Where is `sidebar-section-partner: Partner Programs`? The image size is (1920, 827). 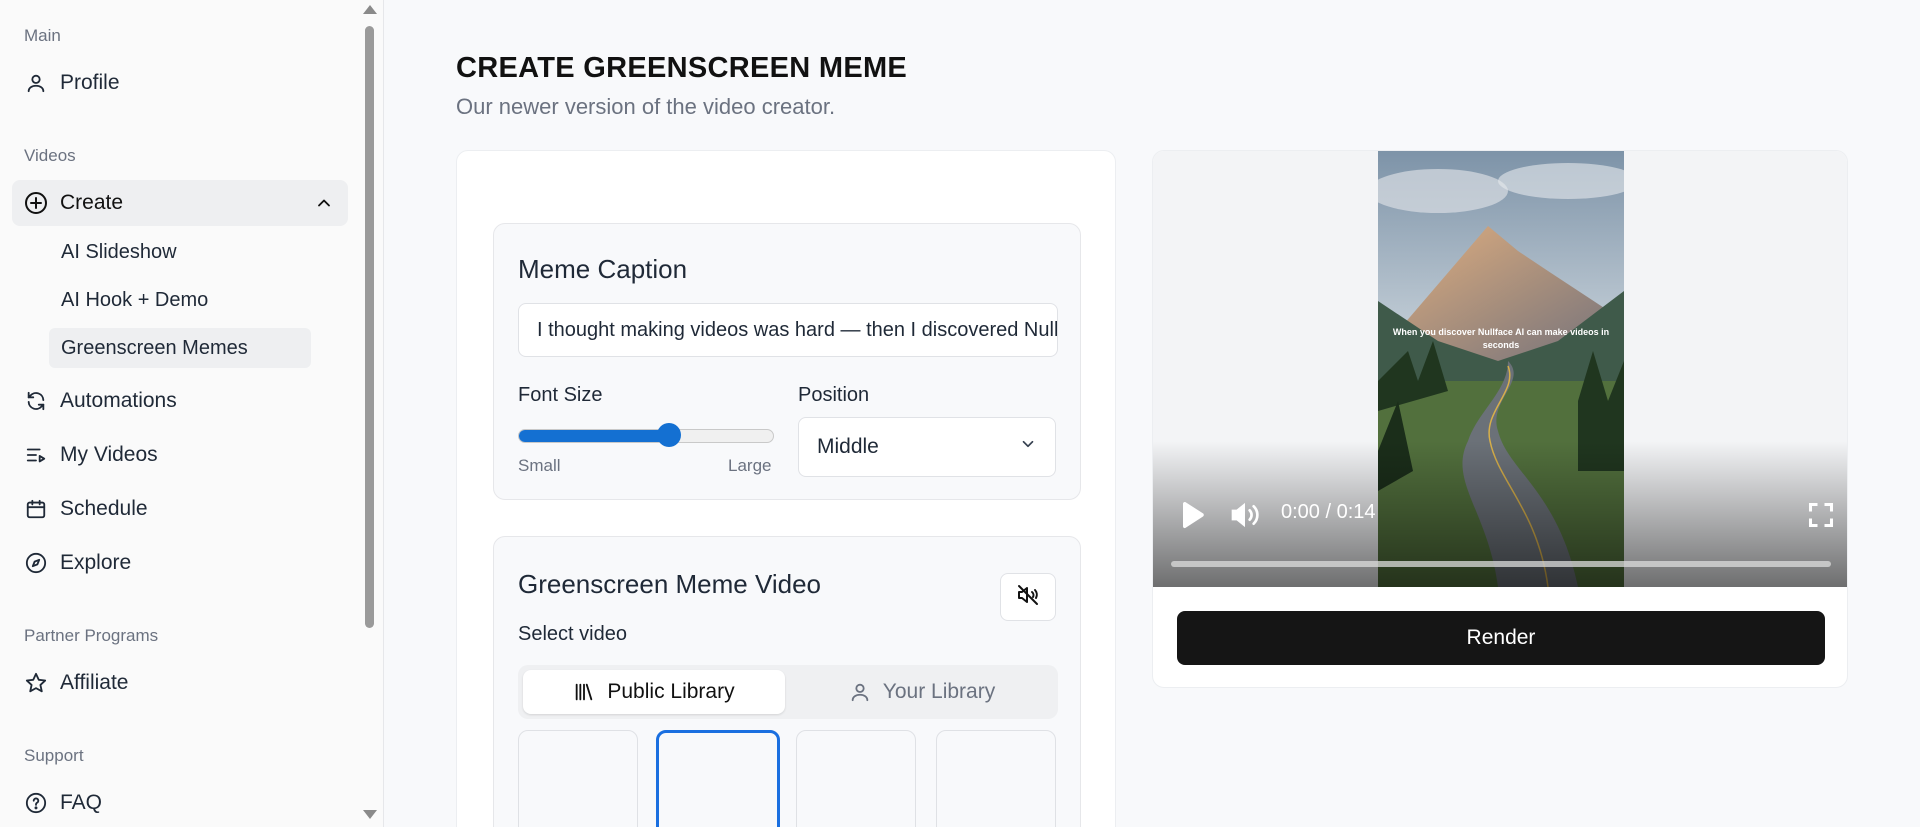 sidebar-section-partner: Partner Programs is located at coordinates (91, 635).